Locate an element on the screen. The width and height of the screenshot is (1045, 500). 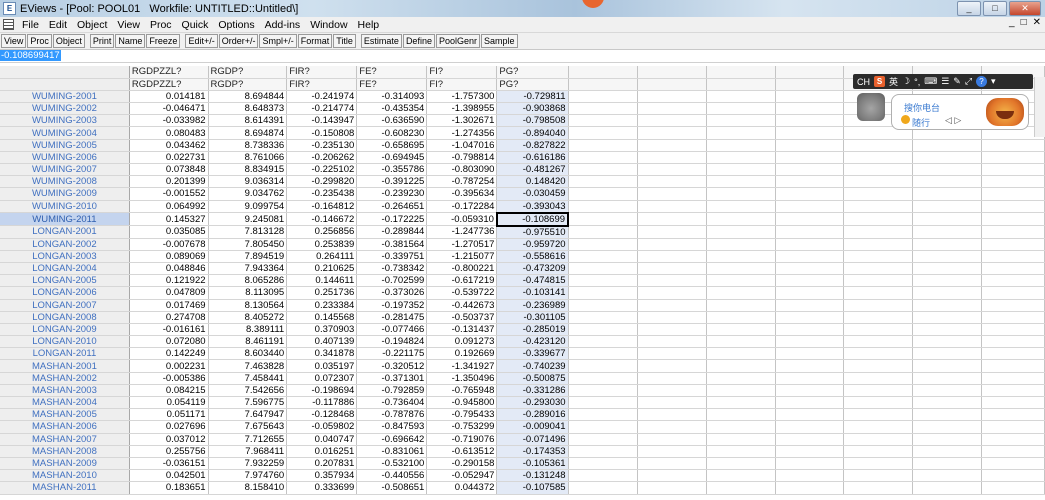
row-label: MASHAN-2001 is located at coordinates (65, 366).